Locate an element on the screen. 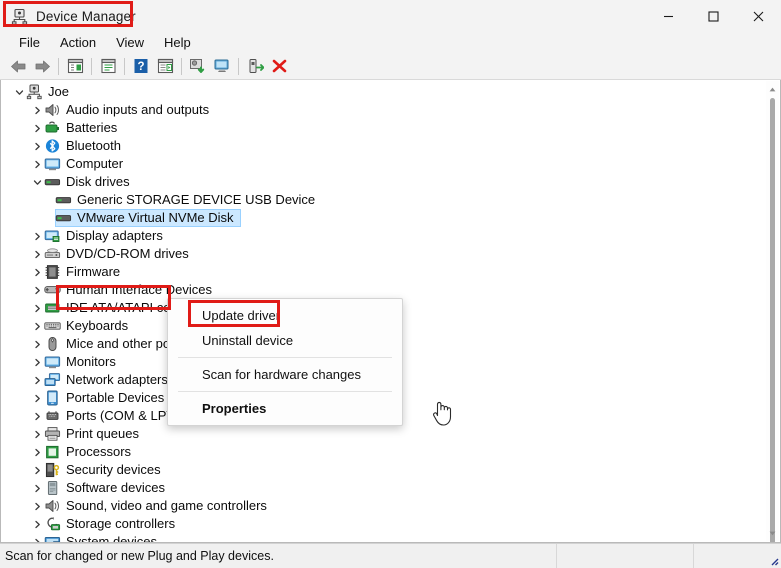 The height and width of the screenshot is (568, 781). tree-item-display-adapters: Display adapters is located at coordinates (383, 236).